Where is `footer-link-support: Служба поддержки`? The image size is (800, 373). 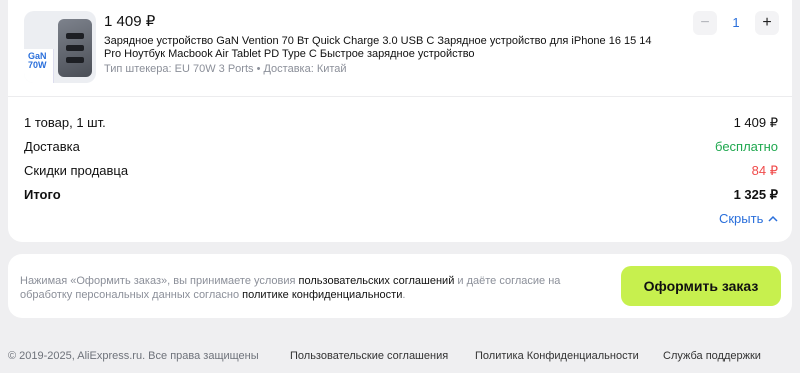 footer-link-support: Служба поддержки is located at coordinates (712, 356).